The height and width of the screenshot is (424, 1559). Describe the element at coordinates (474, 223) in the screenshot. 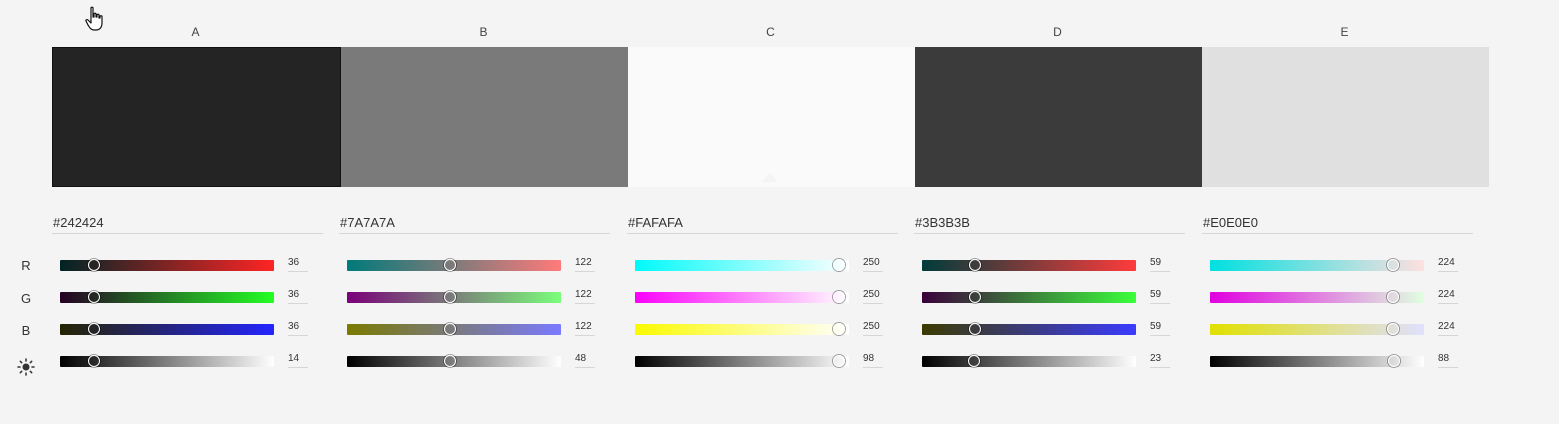

I see `hex-input-b: #7A7A7A` at that location.